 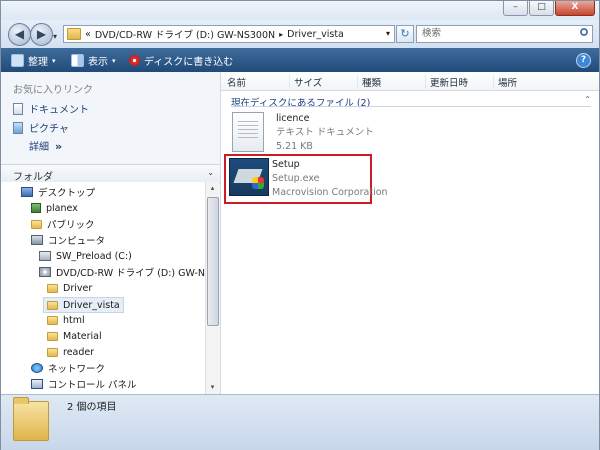 What do you see at coordinates (446, 82) in the screenshot?
I see `column-header-date: 更新日時` at bounding box center [446, 82].